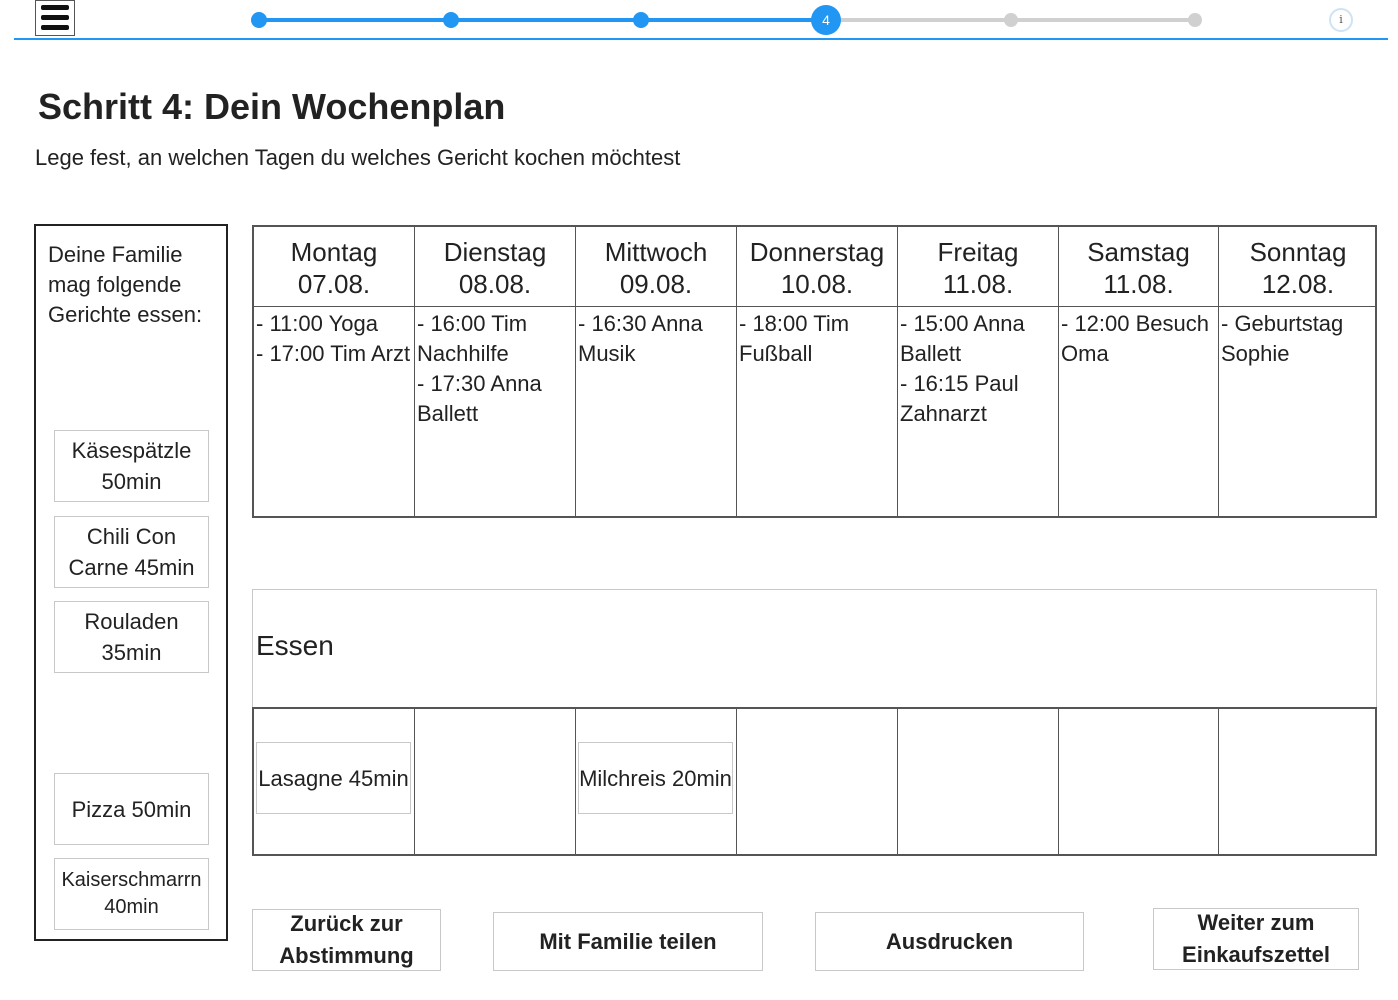 The width and height of the screenshot is (1398, 1000). I want to click on event-item: - 18:00 Tim Fußball, so click(794, 338).